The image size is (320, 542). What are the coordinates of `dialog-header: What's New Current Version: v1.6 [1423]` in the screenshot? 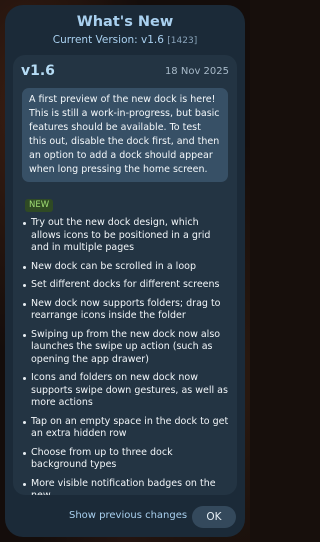 It's located at (125, 30).